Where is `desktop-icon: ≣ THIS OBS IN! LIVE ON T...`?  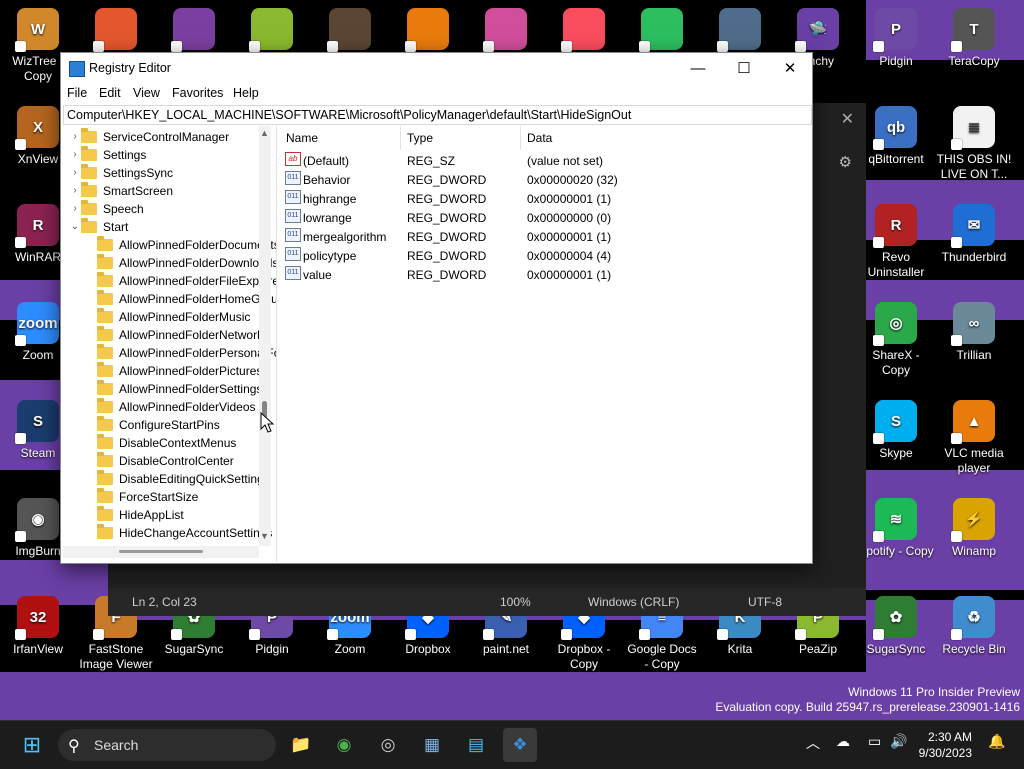 desktop-icon: ≣ THIS OBS IN! LIVE ON T... is located at coordinates (974, 143).